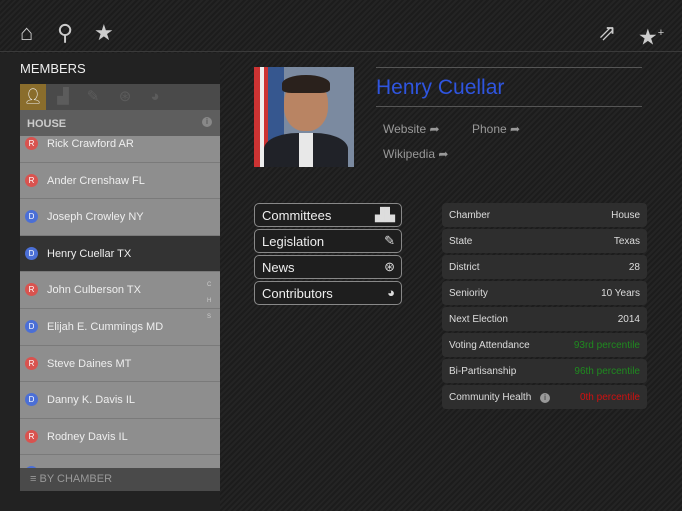  I want to click on share-icon: ⇗, so click(607, 33).